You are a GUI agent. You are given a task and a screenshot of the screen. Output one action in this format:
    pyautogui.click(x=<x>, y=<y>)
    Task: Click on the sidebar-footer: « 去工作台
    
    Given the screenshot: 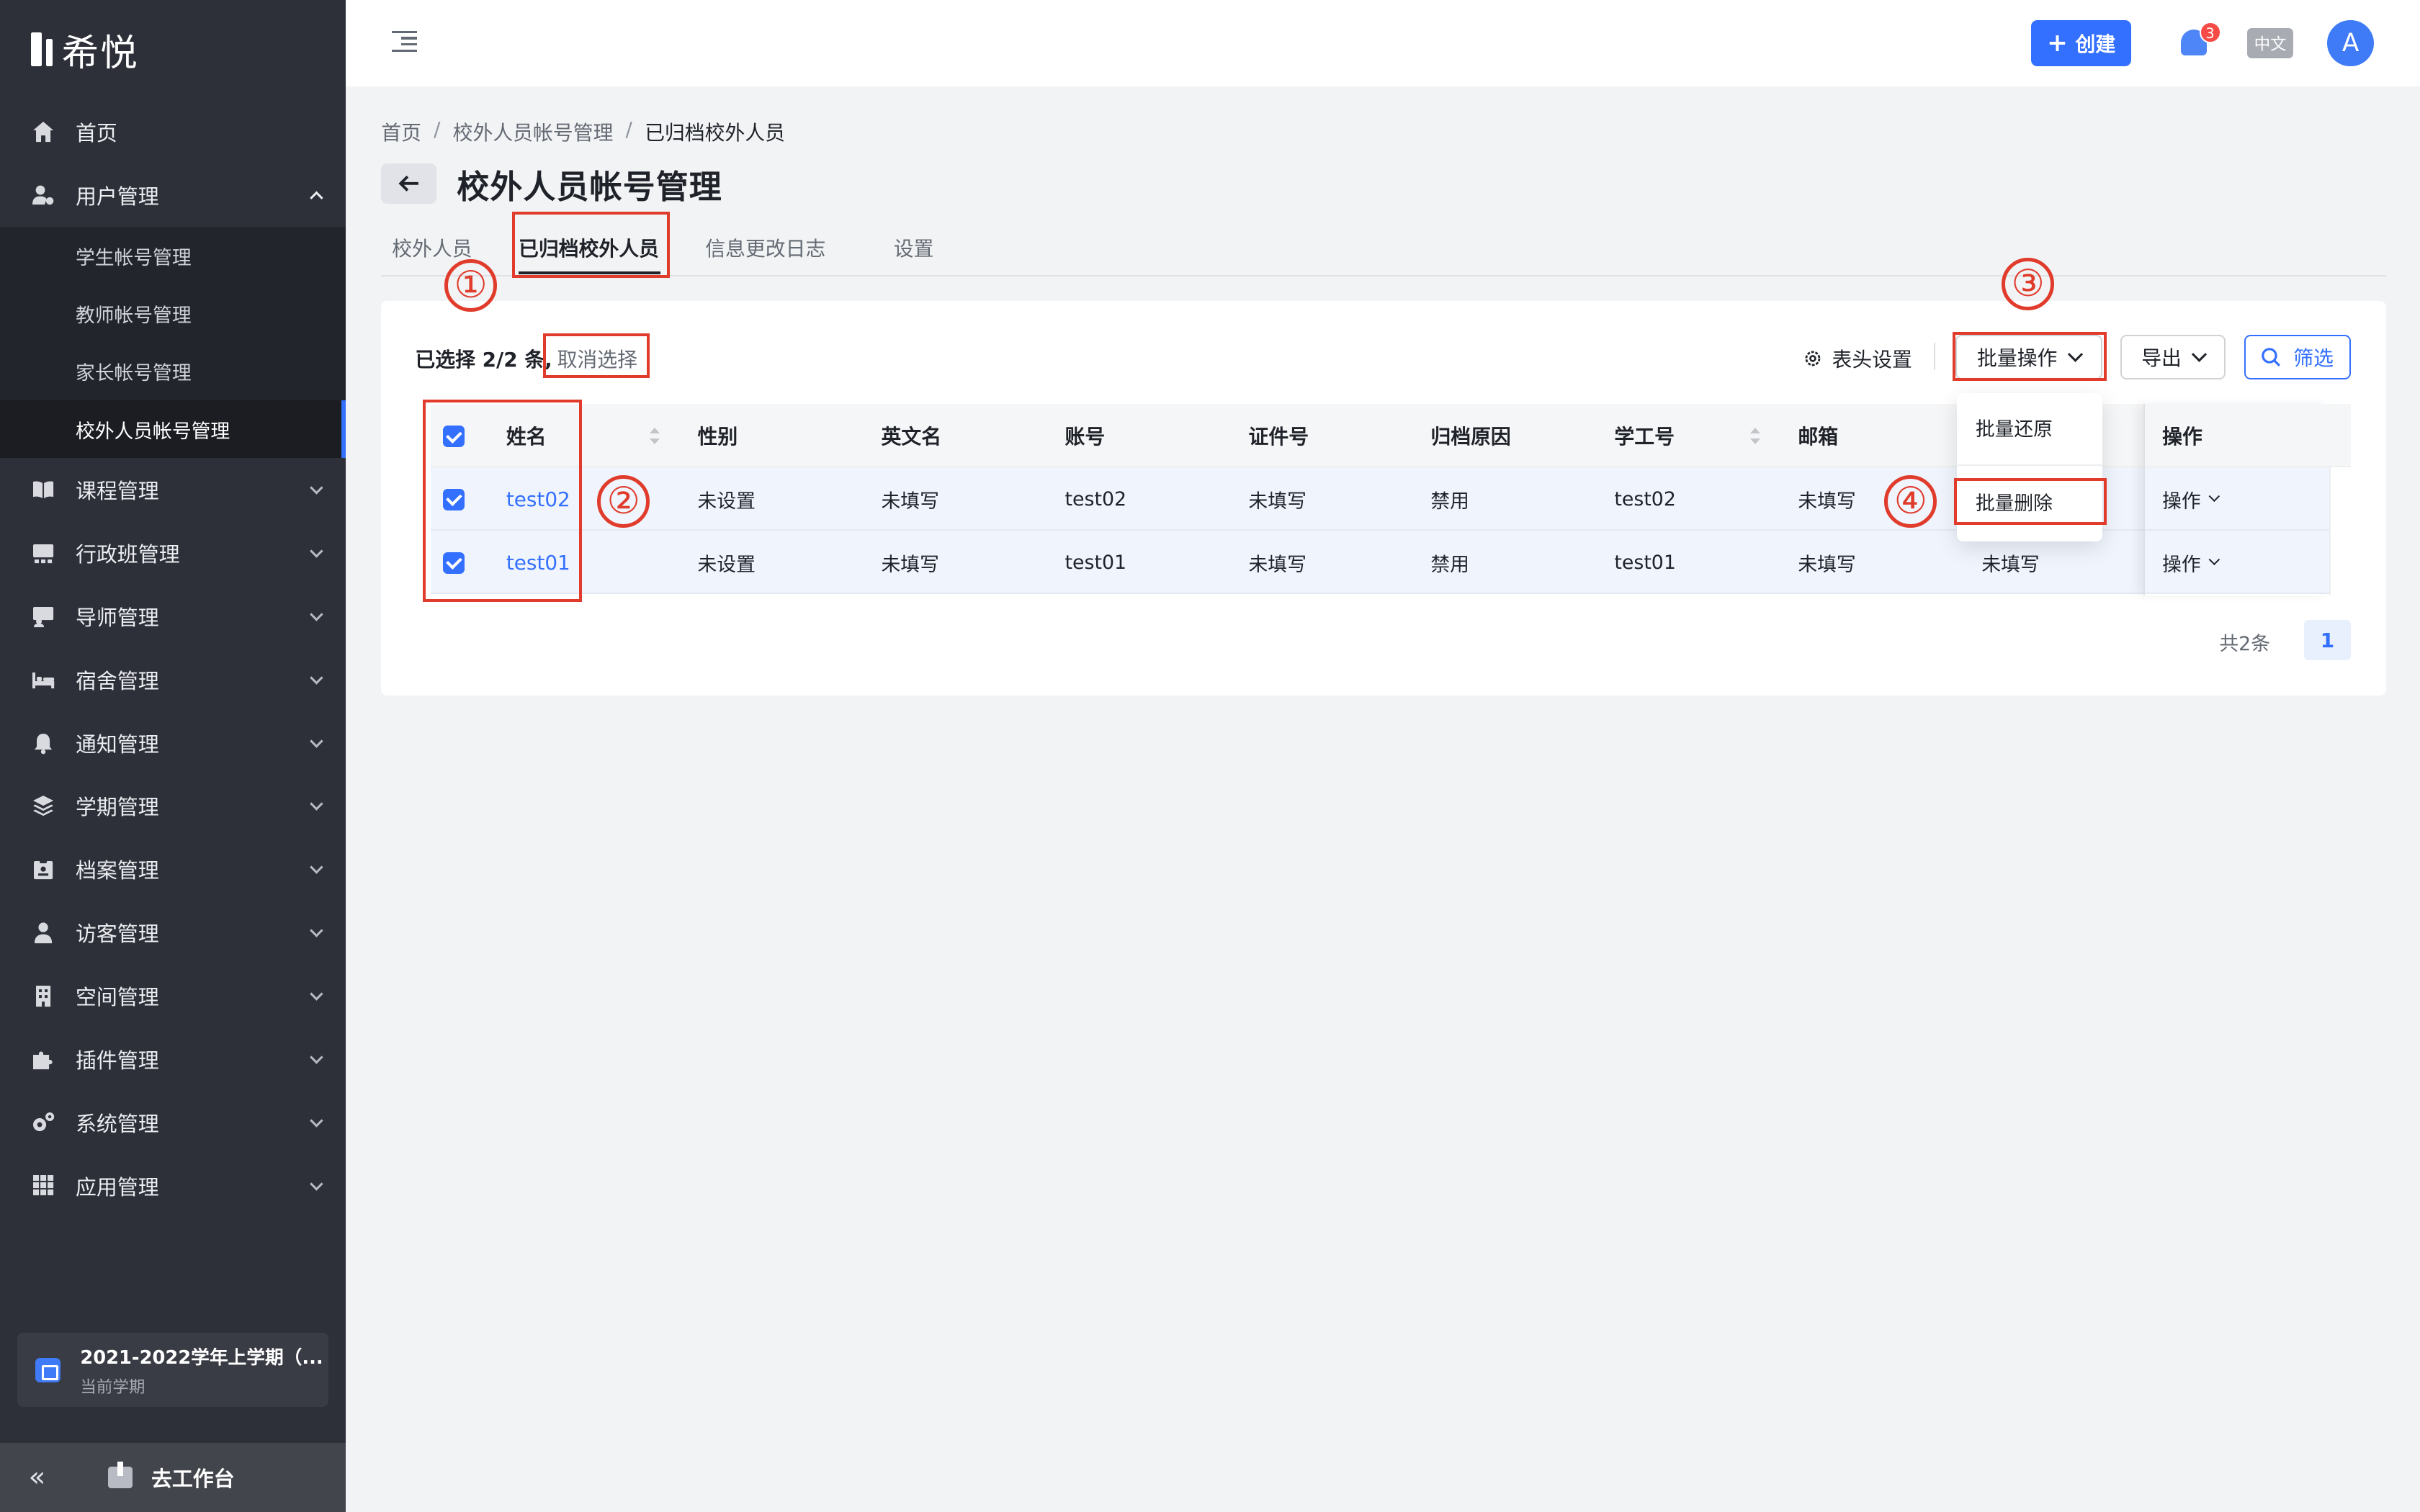 What is the action you would take?
    pyautogui.click(x=173, y=1477)
    